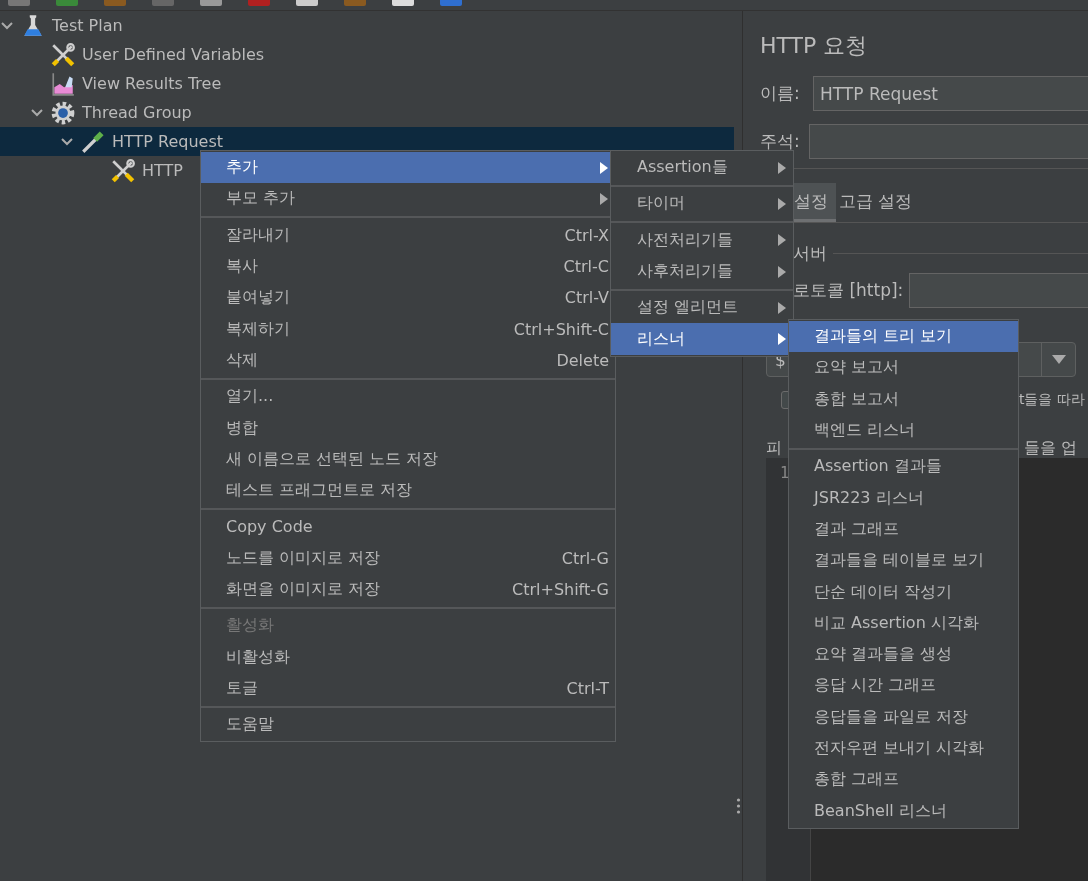 Image resolution: width=1088 pixels, height=881 pixels. What do you see at coordinates (785, 473) in the screenshot?
I see `line-number: 1` at bounding box center [785, 473].